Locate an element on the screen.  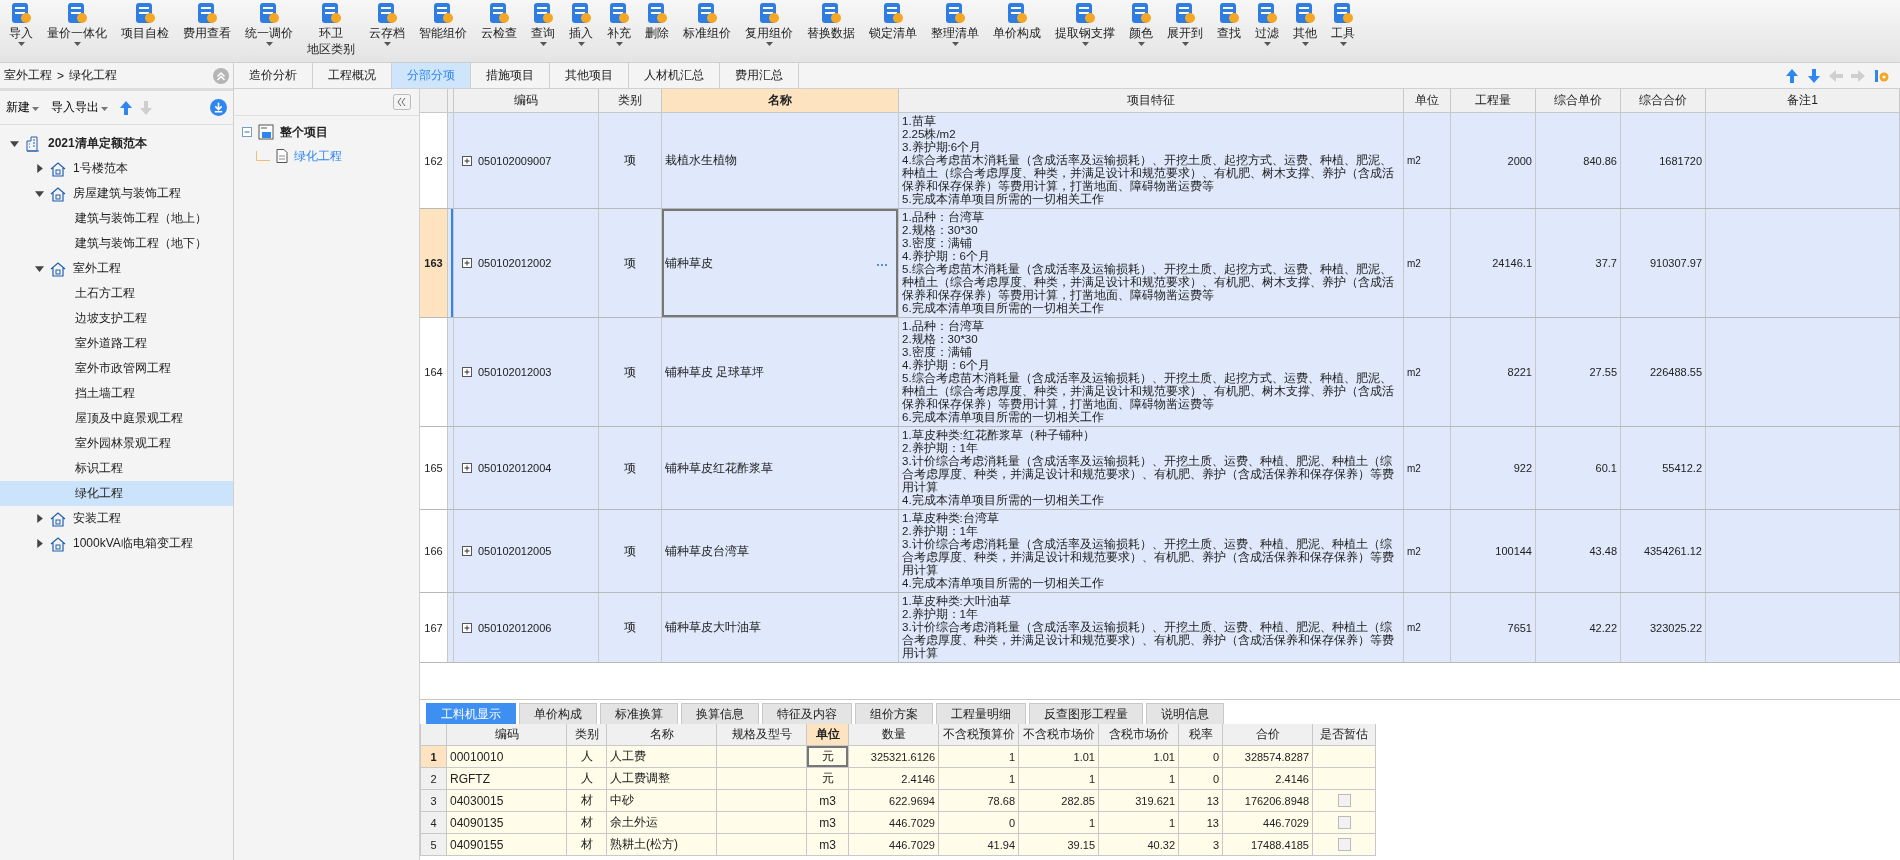
tab: 说明信息 is located at coordinates (1185, 713).